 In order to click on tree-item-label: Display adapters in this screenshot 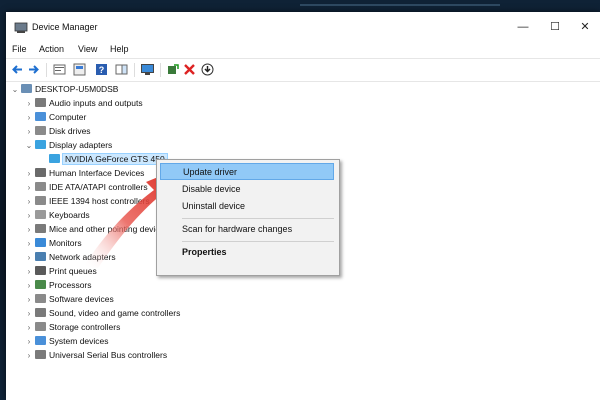, I will do `click(81, 145)`.